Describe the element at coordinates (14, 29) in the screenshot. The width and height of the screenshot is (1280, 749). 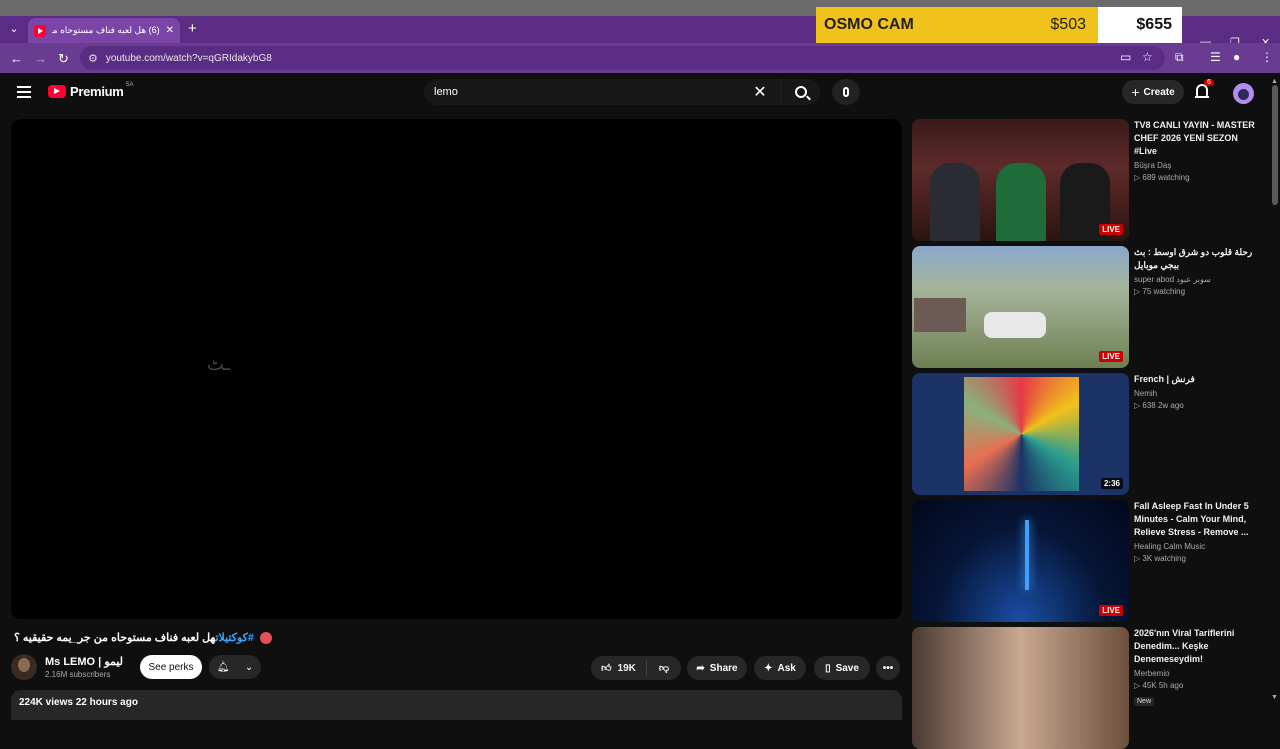
I see `tab-search-chevron-icon: ⌄` at that location.